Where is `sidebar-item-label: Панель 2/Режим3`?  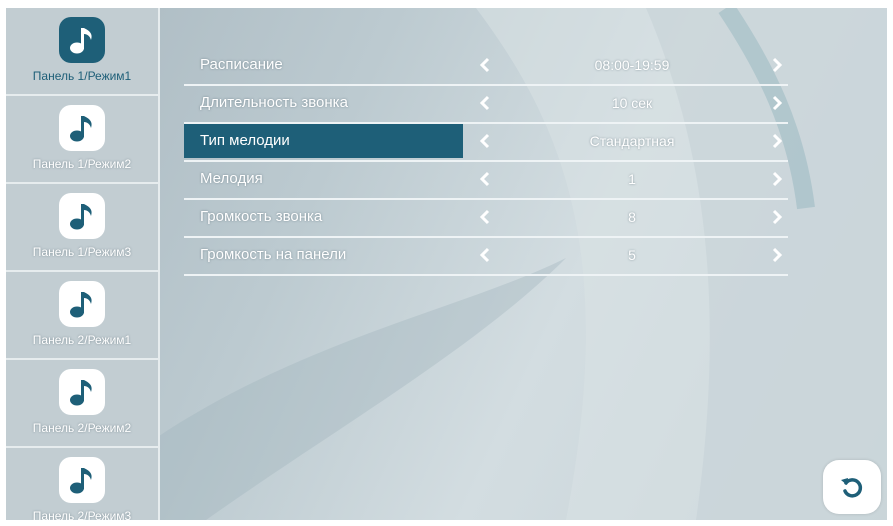
sidebar-item-label: Панель 2/Режим3 is located at coordinates (82, 514).